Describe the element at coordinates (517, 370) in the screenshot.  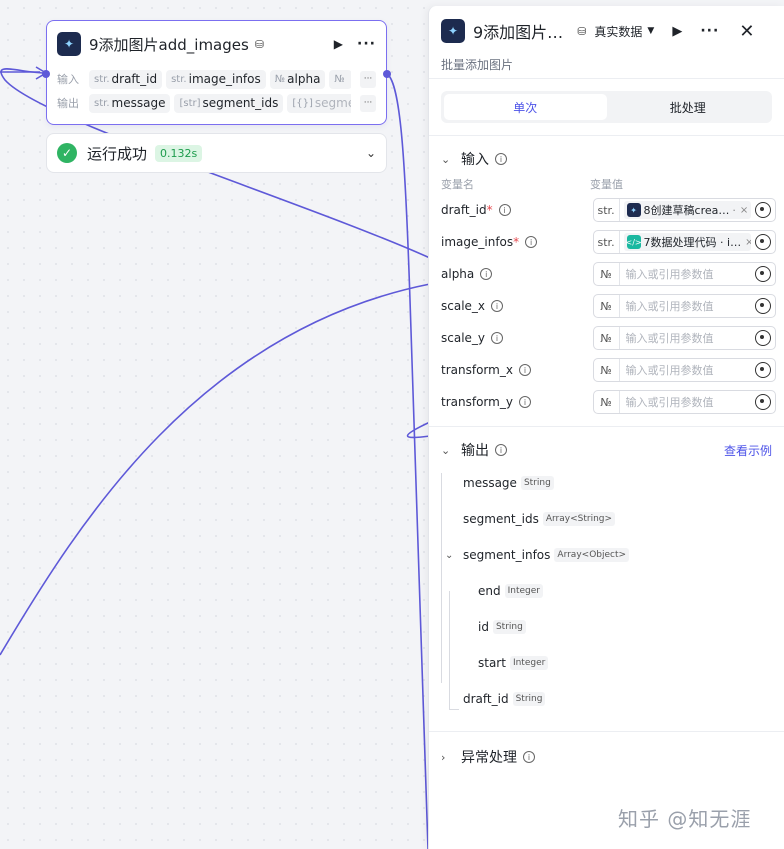
I see `param-name: transform_x i` at that location.